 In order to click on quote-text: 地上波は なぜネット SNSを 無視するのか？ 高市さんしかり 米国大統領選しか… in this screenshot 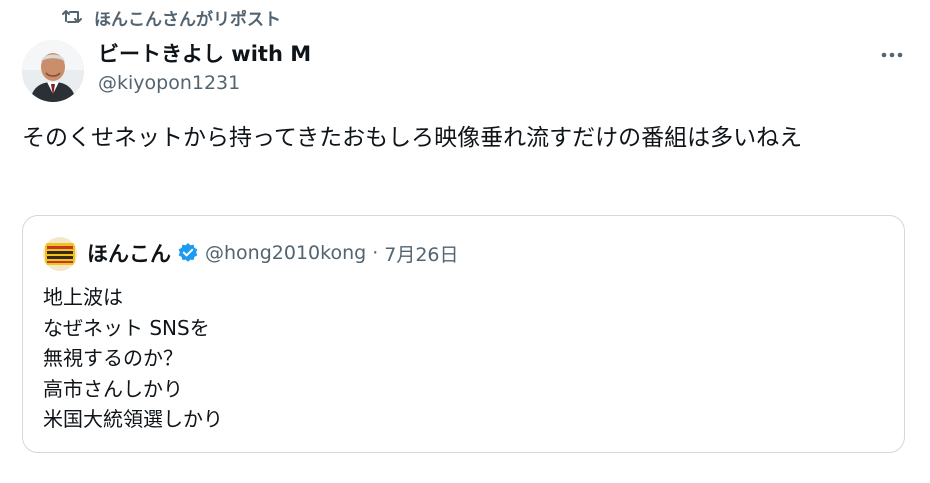, I will do `click(133, 358)`.